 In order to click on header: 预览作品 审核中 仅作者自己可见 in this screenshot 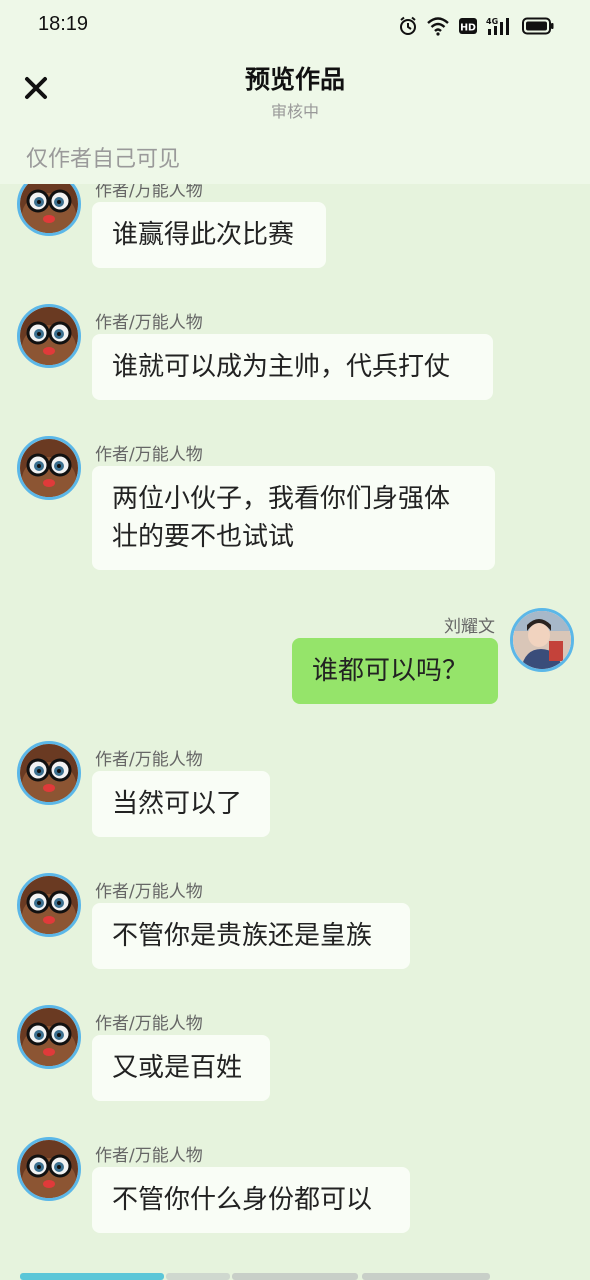, I will do `click(295, 117)`.